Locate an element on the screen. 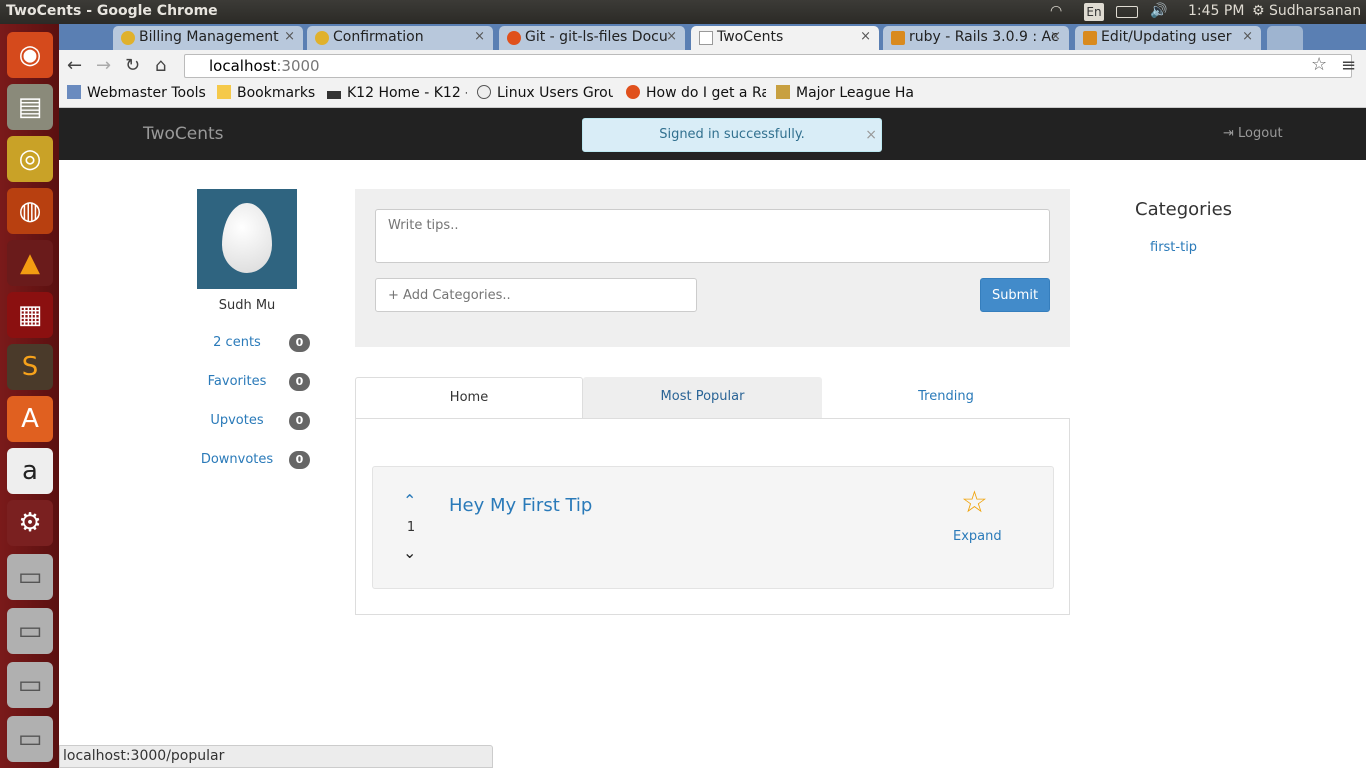 The image size is (1366, 768). new-tab-button is located at coordinates (1285, 38).